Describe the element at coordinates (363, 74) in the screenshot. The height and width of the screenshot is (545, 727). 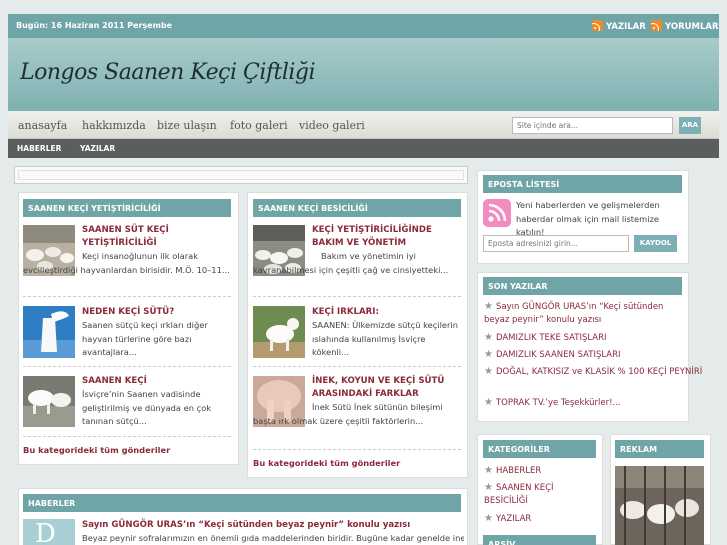
I see `header-banner: Longos Saanen Keçi Çiftliği` at that location.